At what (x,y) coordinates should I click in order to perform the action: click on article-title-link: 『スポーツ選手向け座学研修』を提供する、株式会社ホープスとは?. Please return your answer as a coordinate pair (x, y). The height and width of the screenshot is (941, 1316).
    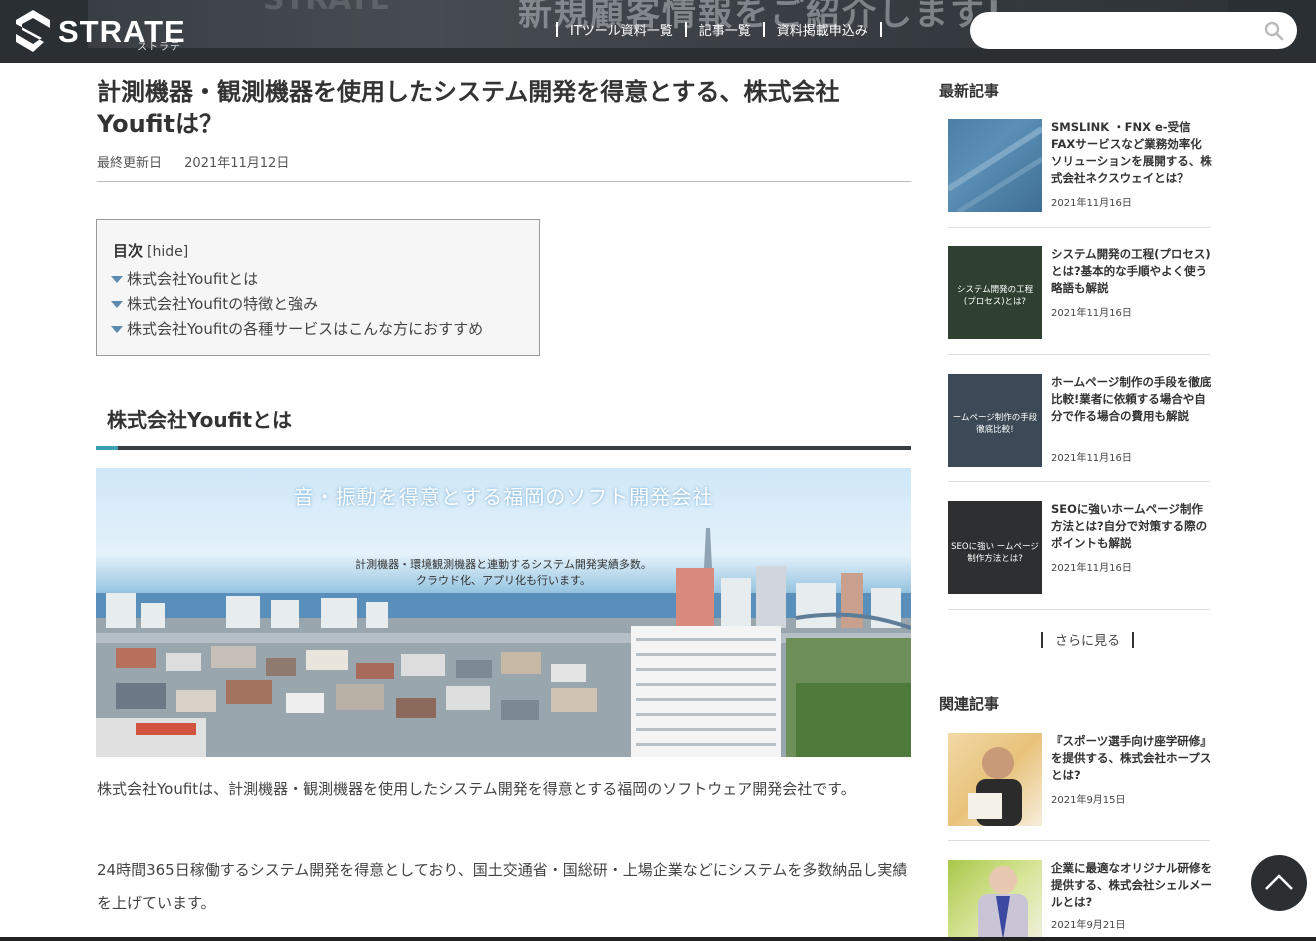
    Looking at the image, I should click on (1132, 758).